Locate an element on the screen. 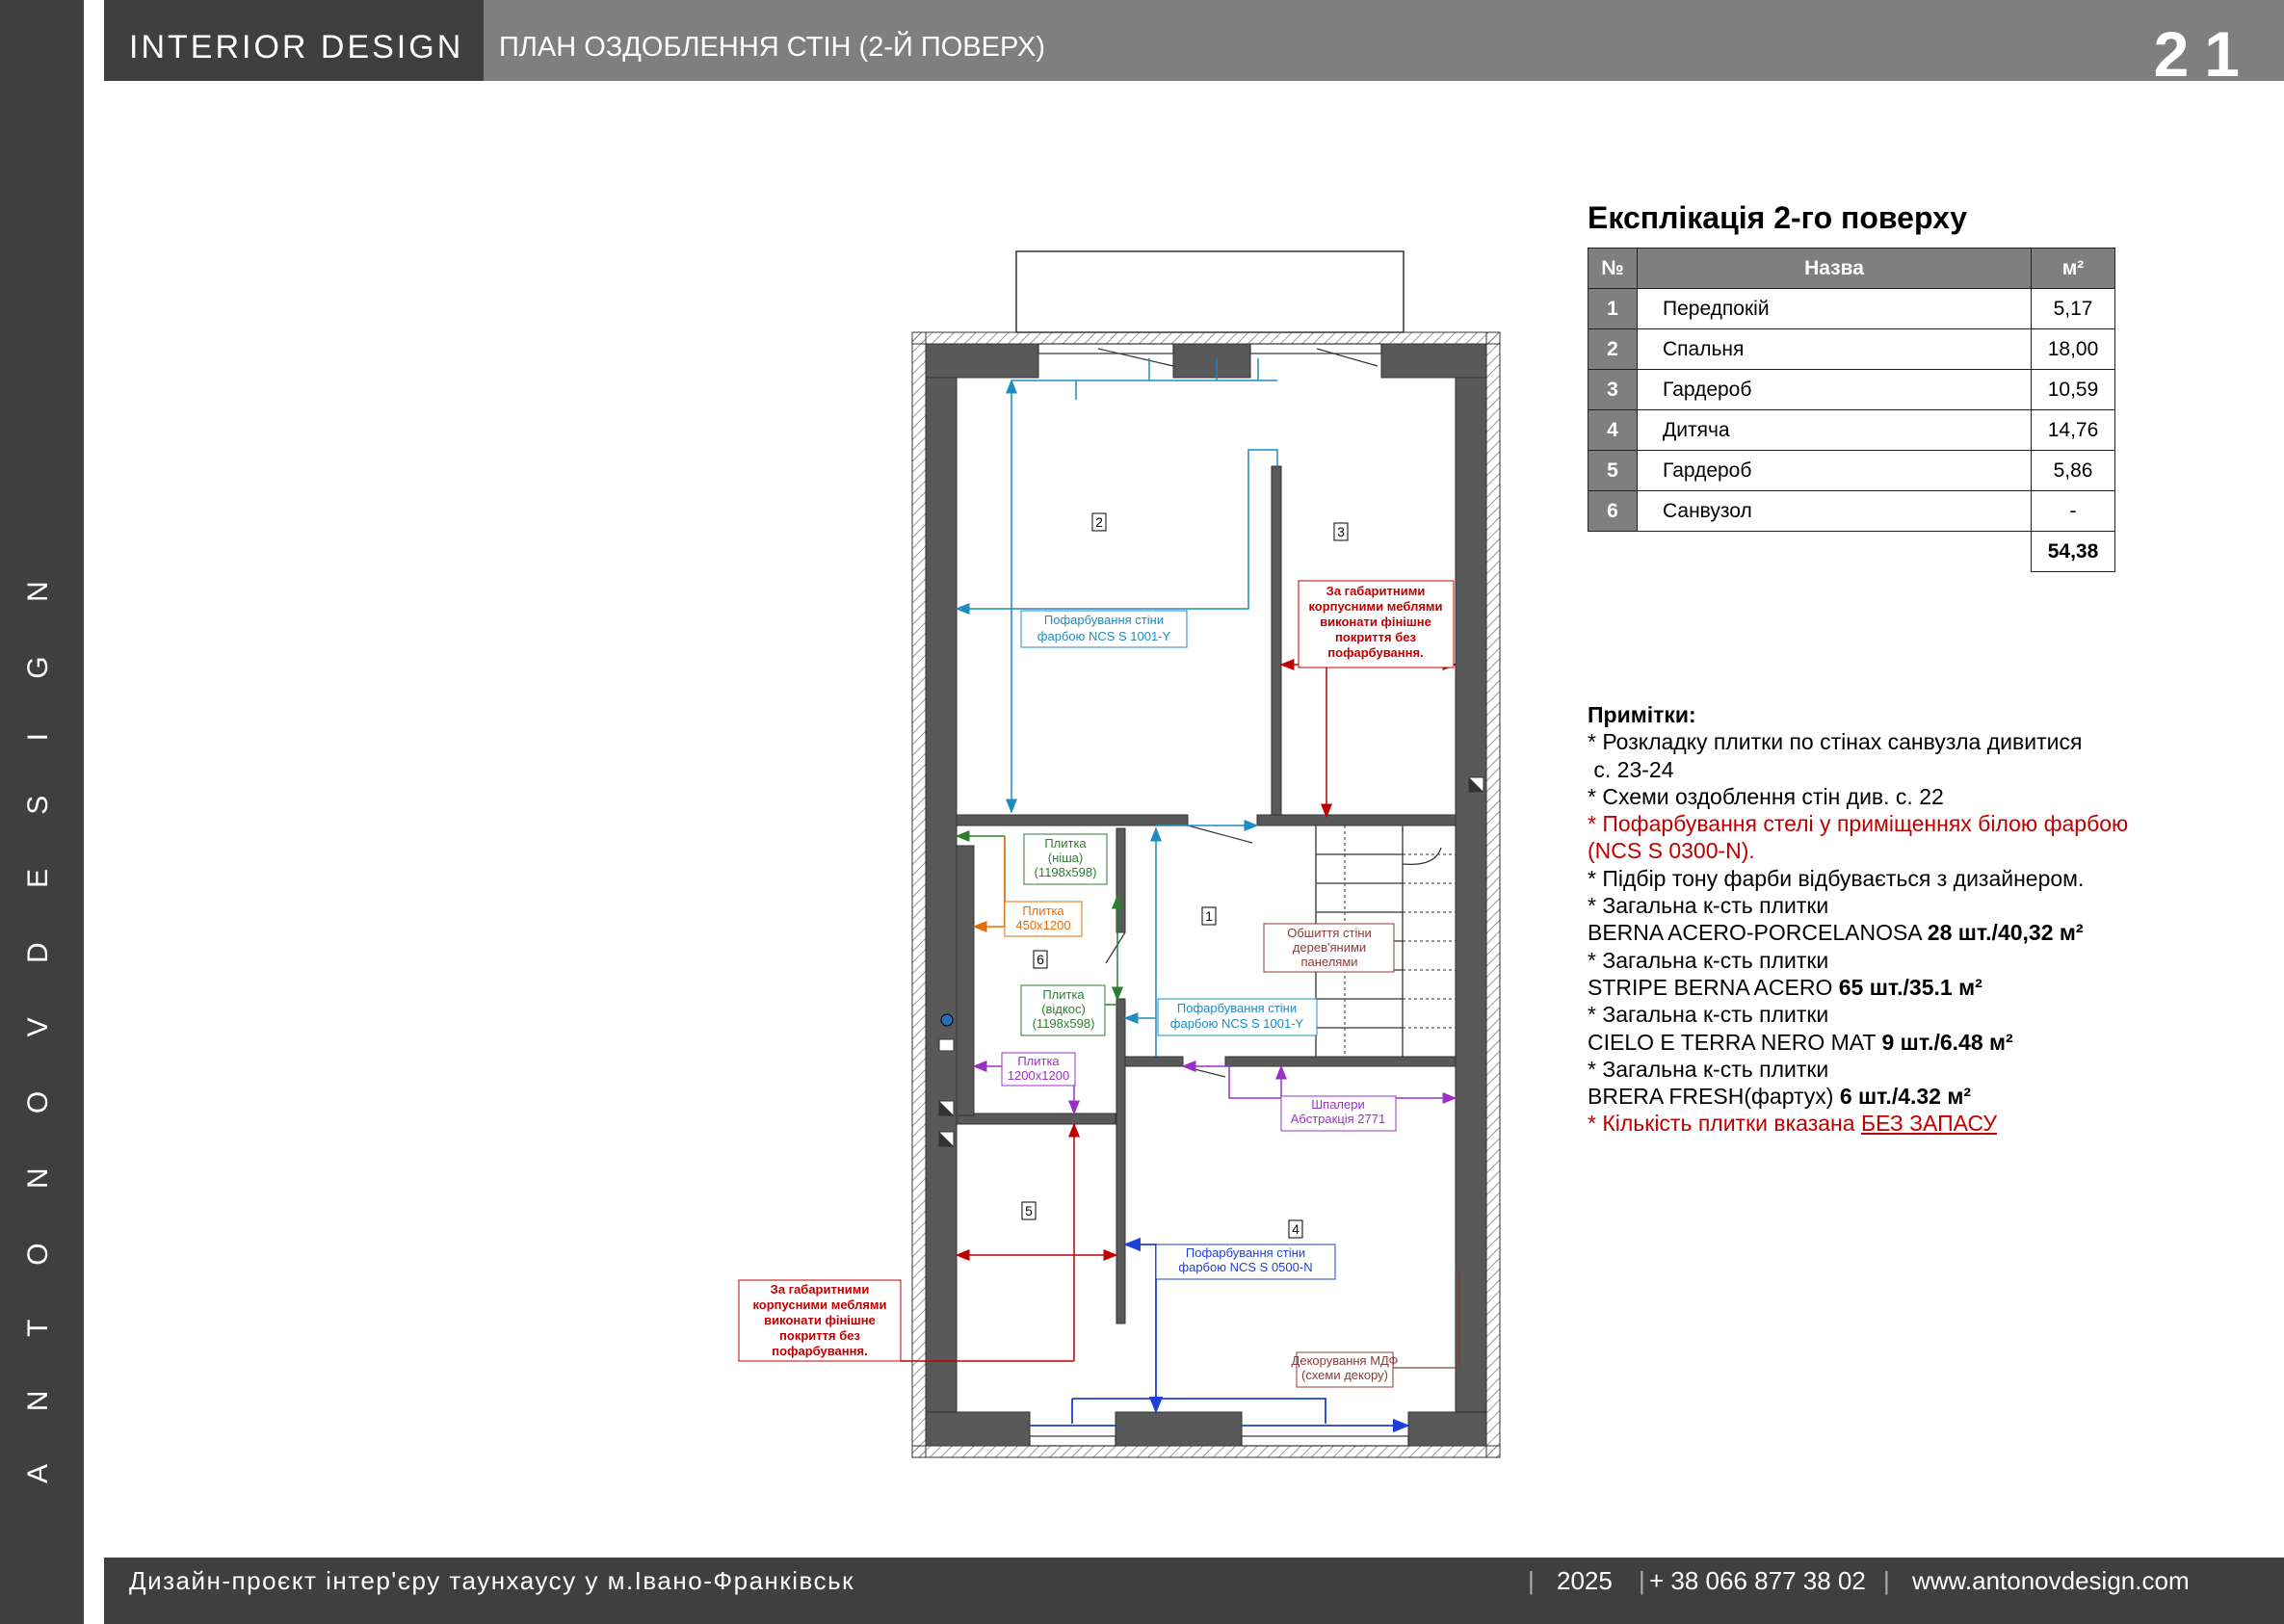 The height and width of the screenshot is (1624, 2284). col-name: Назва is located at coordinates (1834, 268).